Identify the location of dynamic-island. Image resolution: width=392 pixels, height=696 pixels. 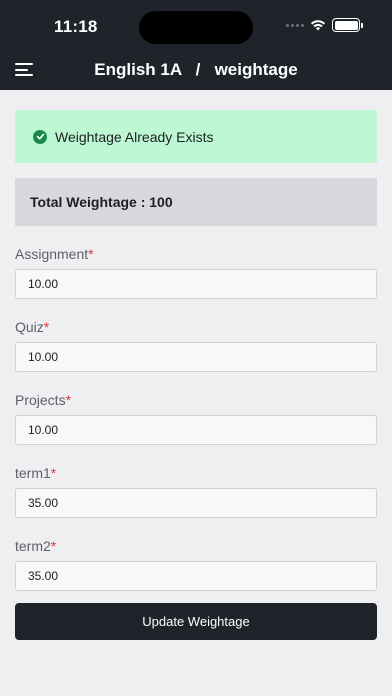
(196, 27).